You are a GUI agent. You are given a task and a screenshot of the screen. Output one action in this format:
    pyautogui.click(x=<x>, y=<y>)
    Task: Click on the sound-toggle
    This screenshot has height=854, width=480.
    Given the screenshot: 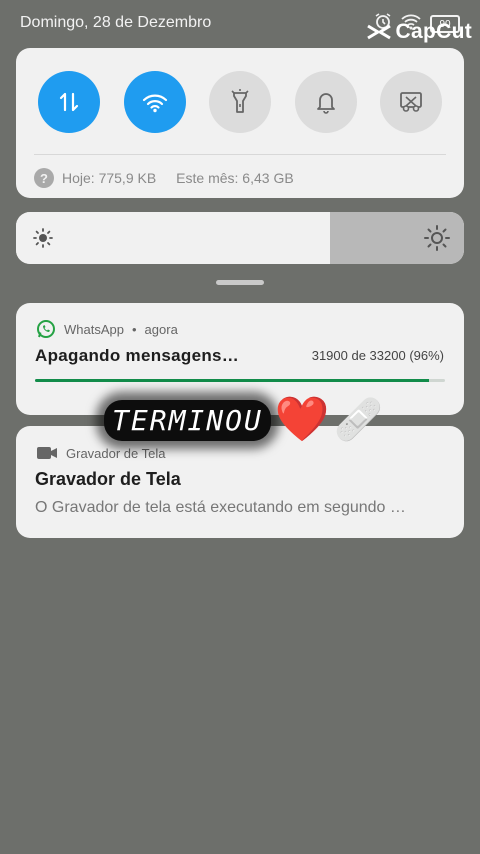 What is the action you would take?
    pyautogui.click(x=325, y=102)
    